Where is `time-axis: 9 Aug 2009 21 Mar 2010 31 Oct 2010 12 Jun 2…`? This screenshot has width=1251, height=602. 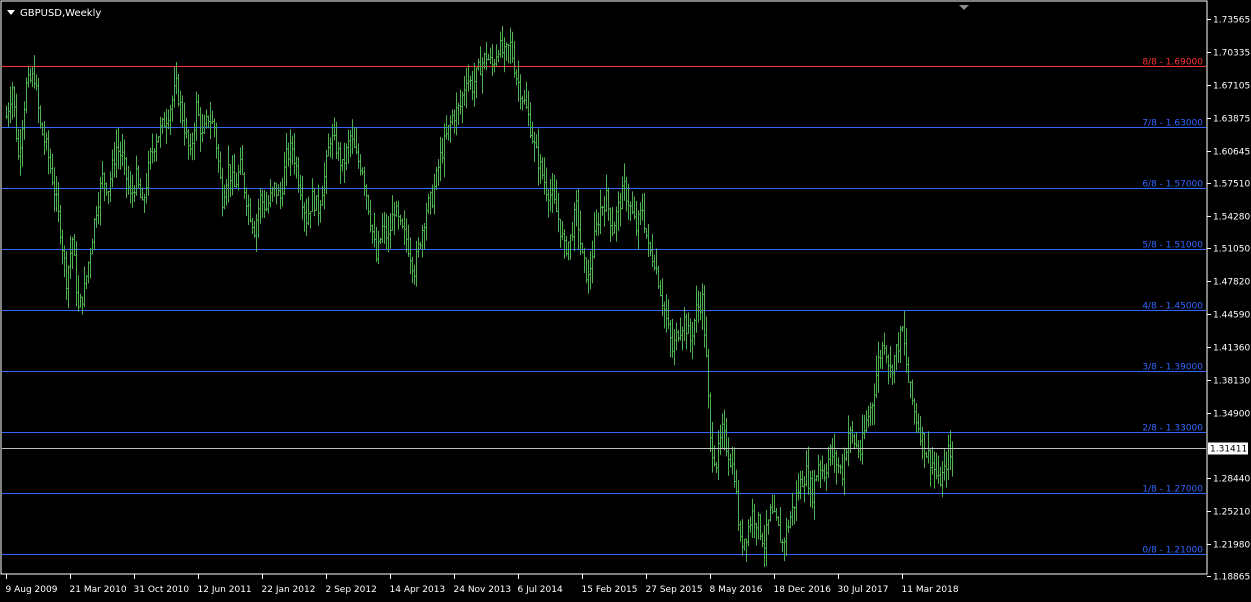
time-axis: 9 Aug 2009 21 Mar 2010 31 Oct 2010 12 Jun 2… is located at coordinates (482, 584).